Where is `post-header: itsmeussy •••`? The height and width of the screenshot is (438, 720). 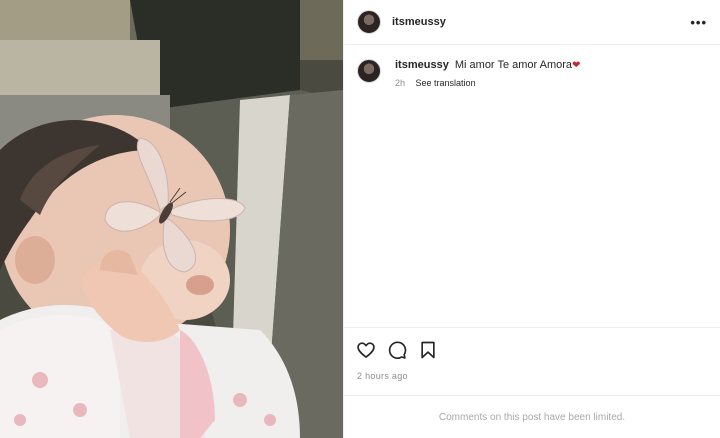 post-header: itsmeussy ••• is located at coordinates (532, 22).